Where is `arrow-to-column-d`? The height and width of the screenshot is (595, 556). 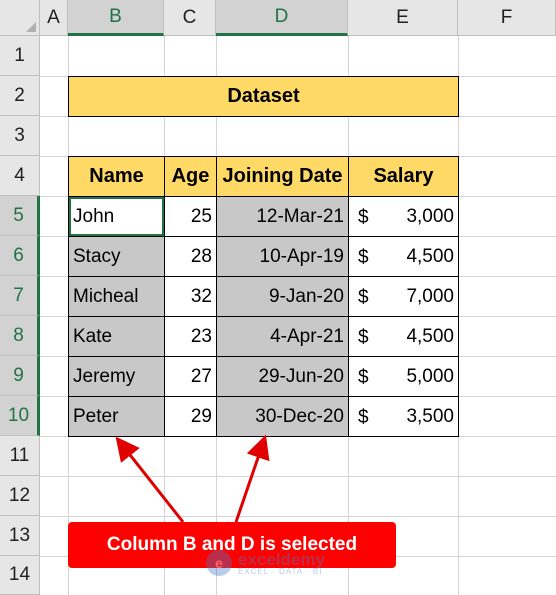
arrow-to-column-d is located at coordinates (252, 478).